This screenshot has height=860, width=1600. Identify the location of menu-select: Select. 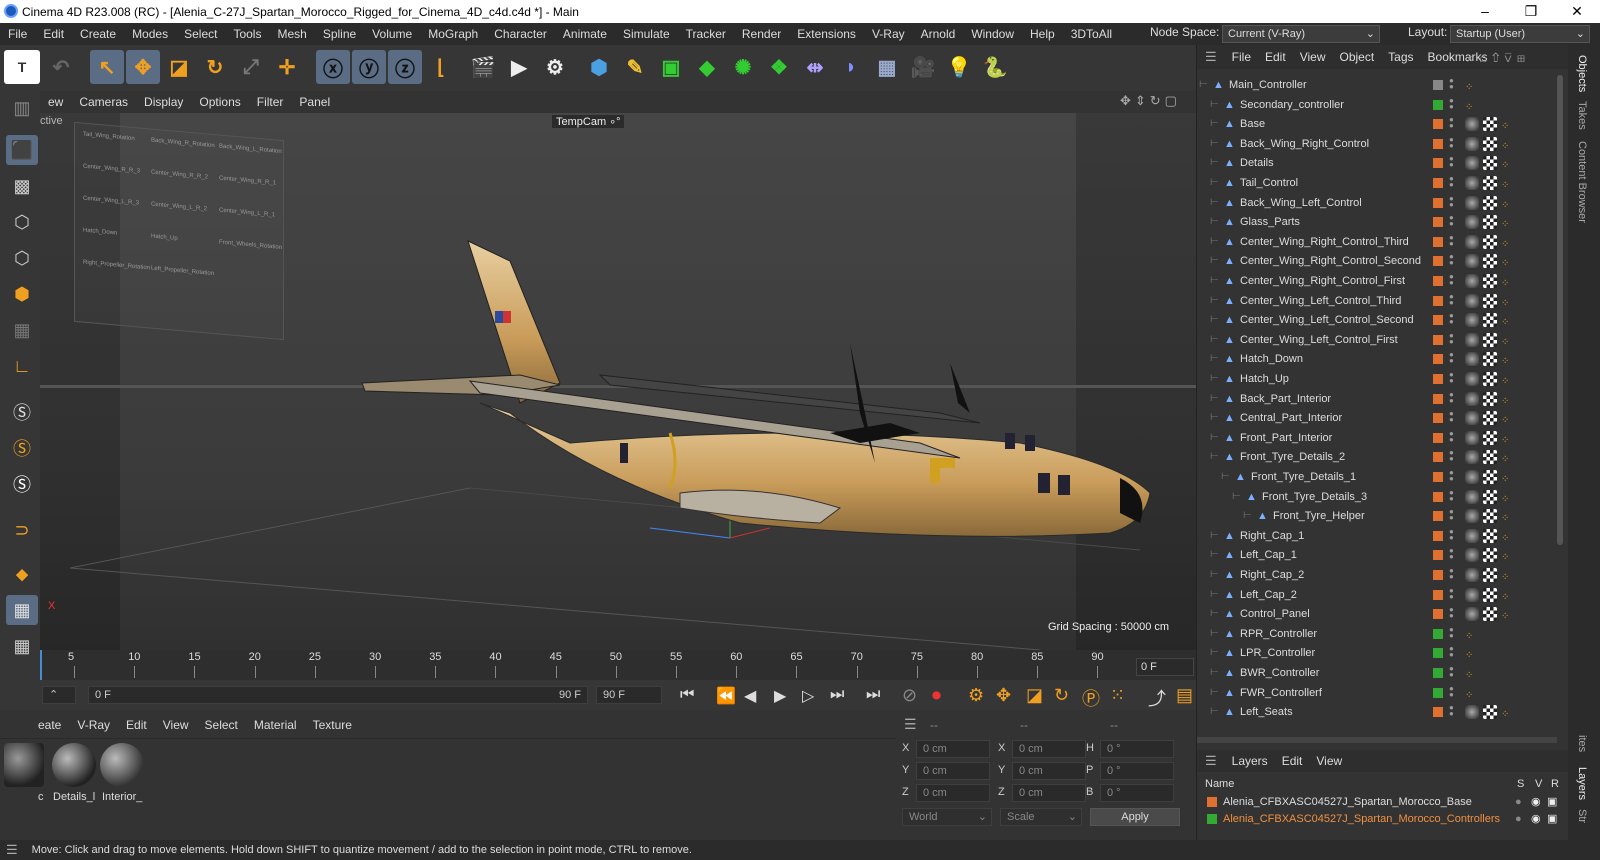
(200, 34).